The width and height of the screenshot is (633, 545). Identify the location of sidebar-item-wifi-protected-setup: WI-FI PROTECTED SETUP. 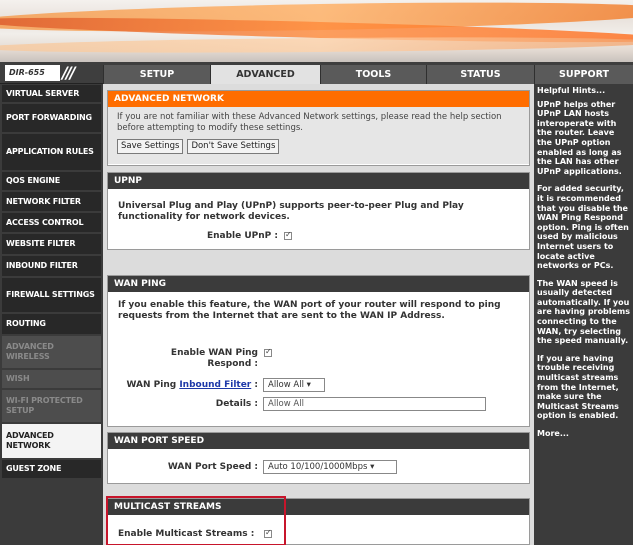
(51, 406).